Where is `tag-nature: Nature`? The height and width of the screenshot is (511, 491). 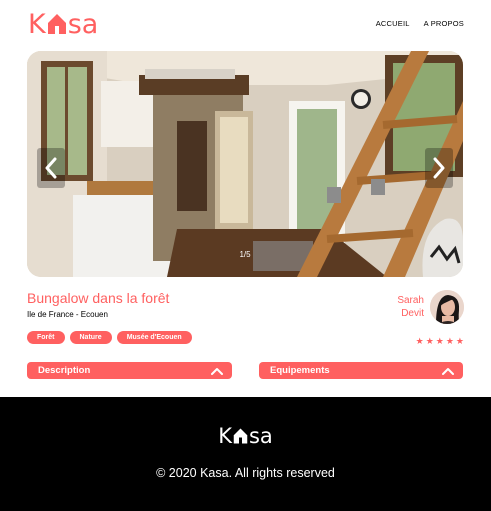 tag-nature: Nature is located at coordinates (90, 337).